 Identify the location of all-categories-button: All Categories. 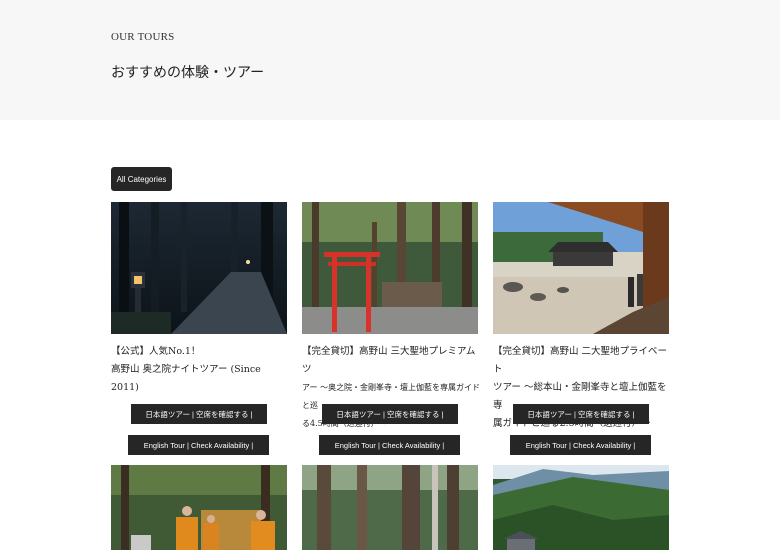
(141, 179).